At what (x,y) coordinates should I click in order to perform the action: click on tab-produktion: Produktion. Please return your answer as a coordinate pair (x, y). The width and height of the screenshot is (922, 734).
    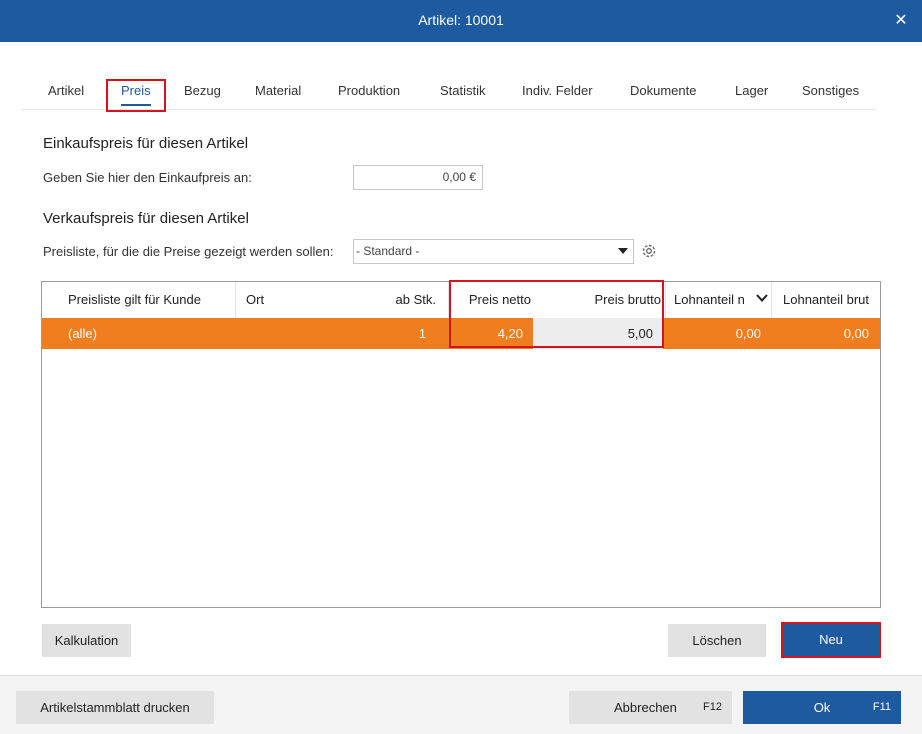
    Looking at the image, I should click on (369, 91).